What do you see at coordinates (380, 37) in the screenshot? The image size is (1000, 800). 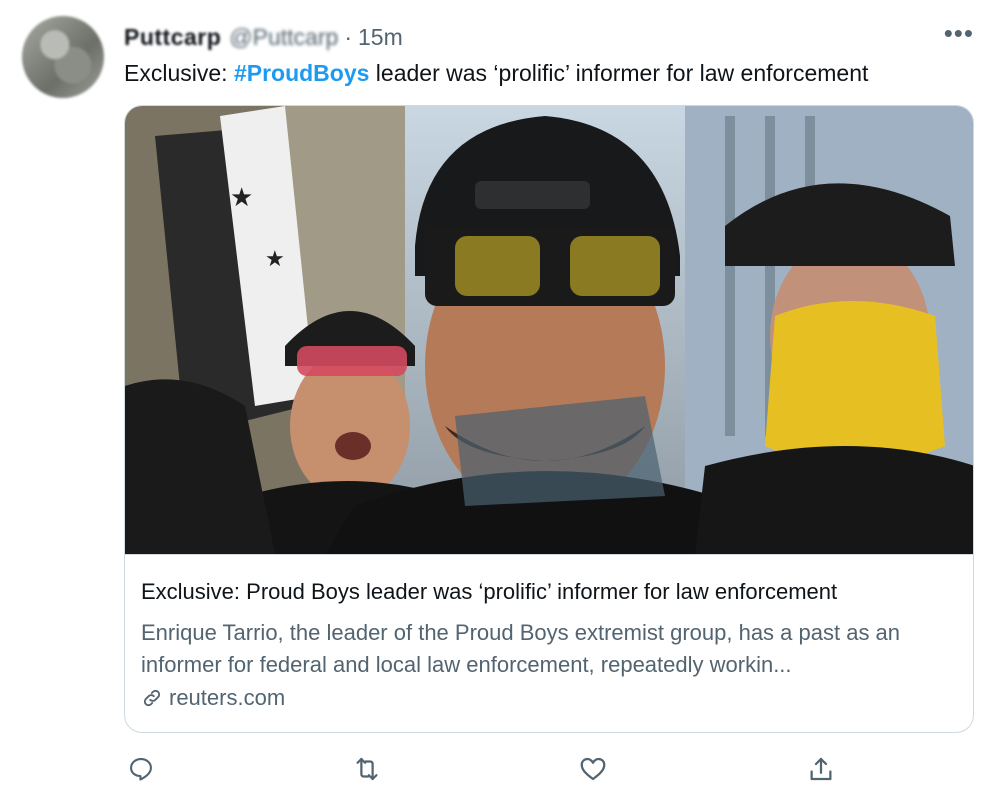 I see `timestamp: 15m` at bounding box center [380, 37].